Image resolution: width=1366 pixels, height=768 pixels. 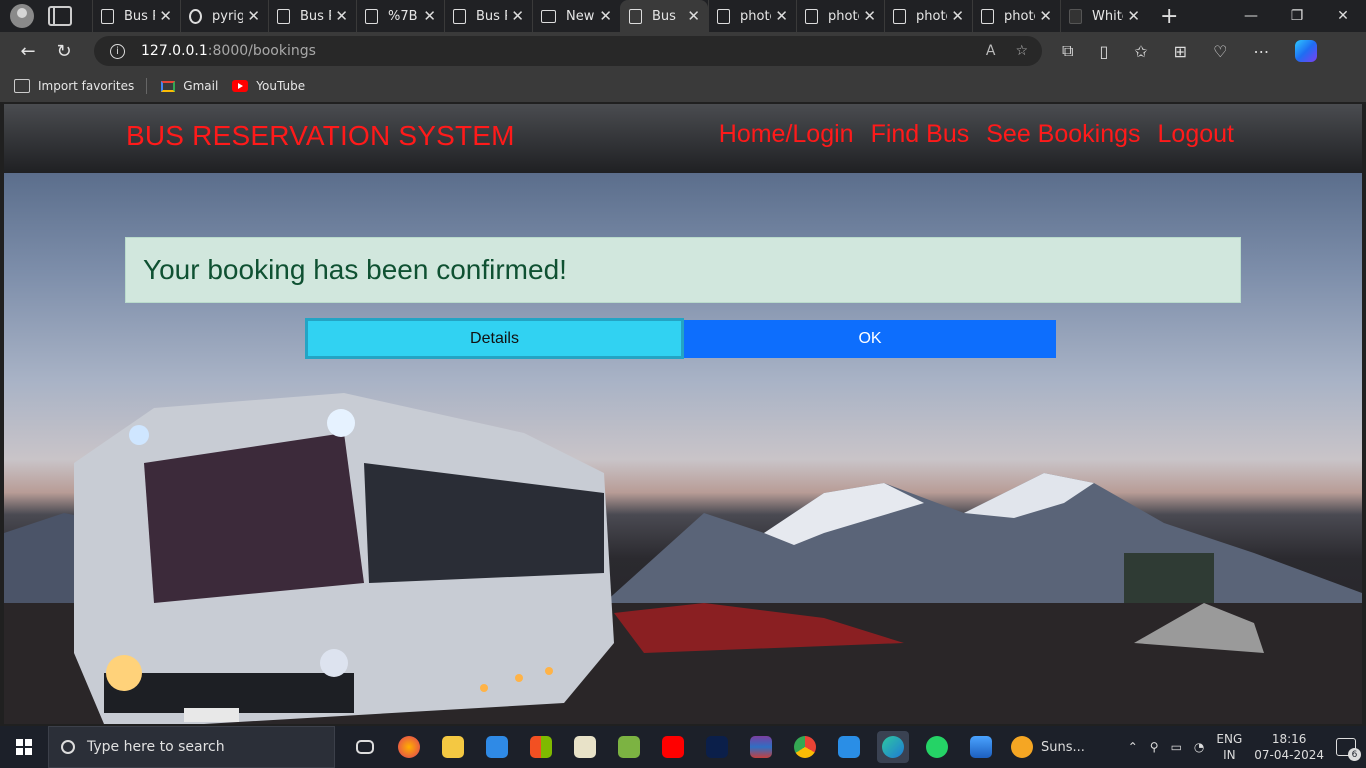 What do you see at coordinates (1075, 16) in the screenshot?
I see `image-icon` at bounding box center [1075, 16].